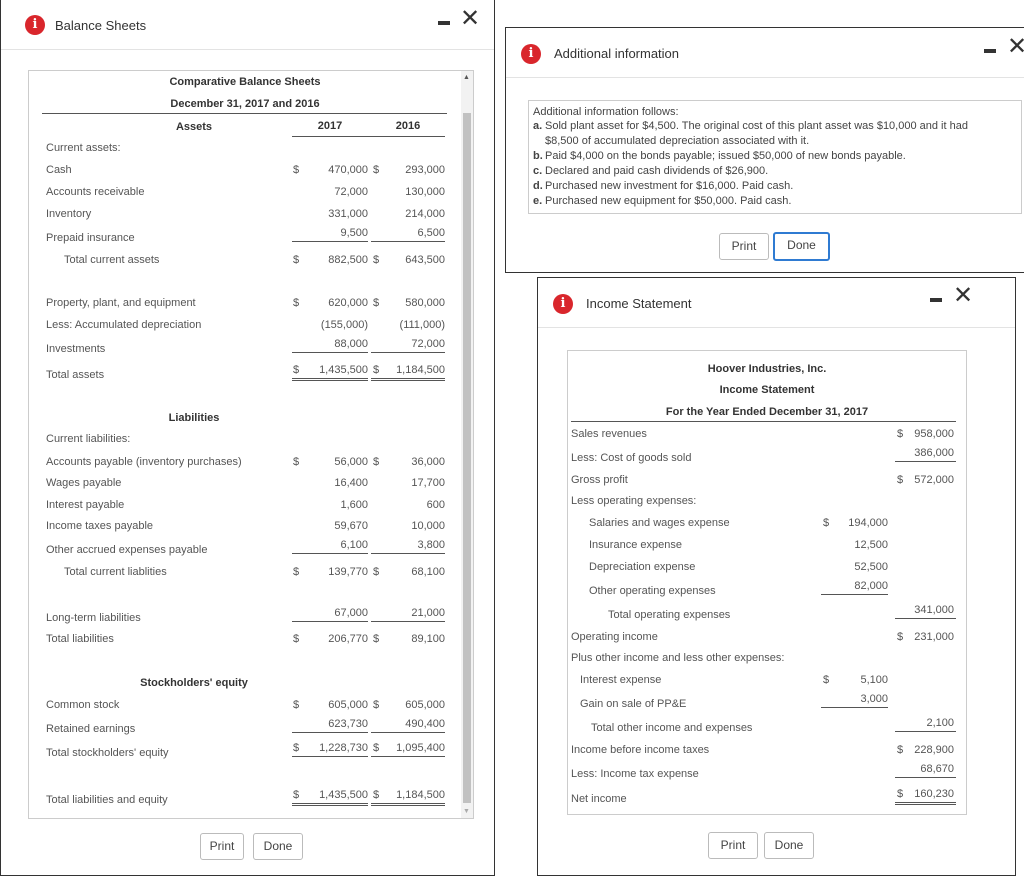  Describe the element at coordinates (422, 325) in the screenshot. I see `value-2016: (111,000)` at that location.